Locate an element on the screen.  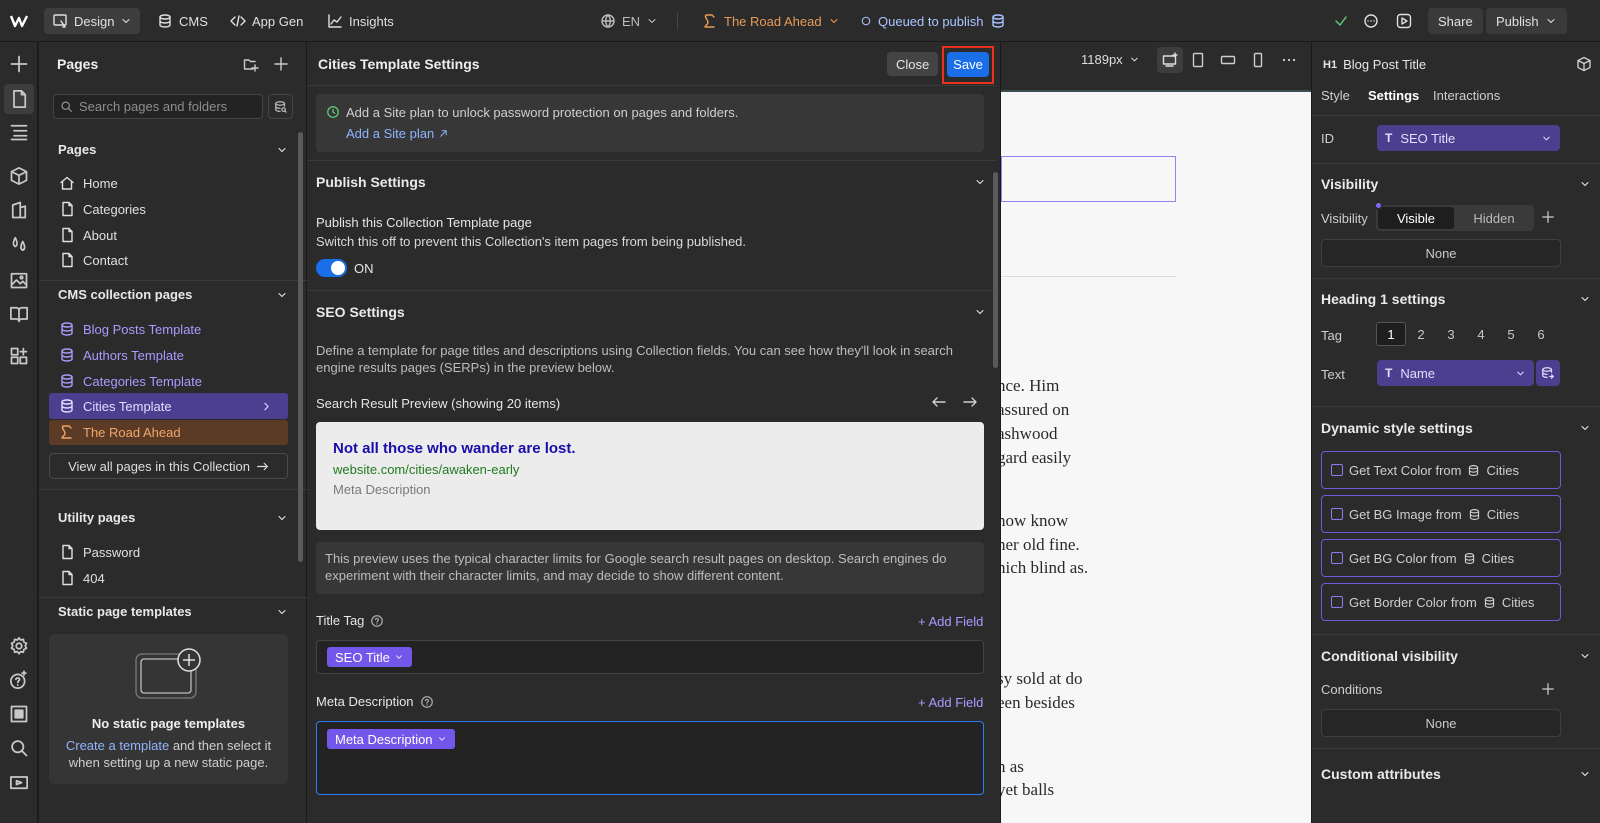
video-tutorials-button is located at coordinates (19, 782).